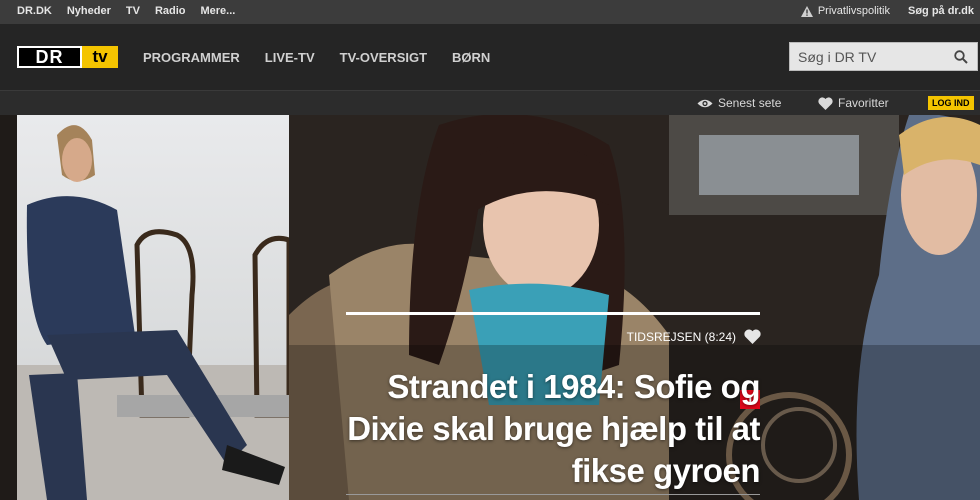  I want to click on topbar-link-nyheder: Nyheder, so click(89, 11).